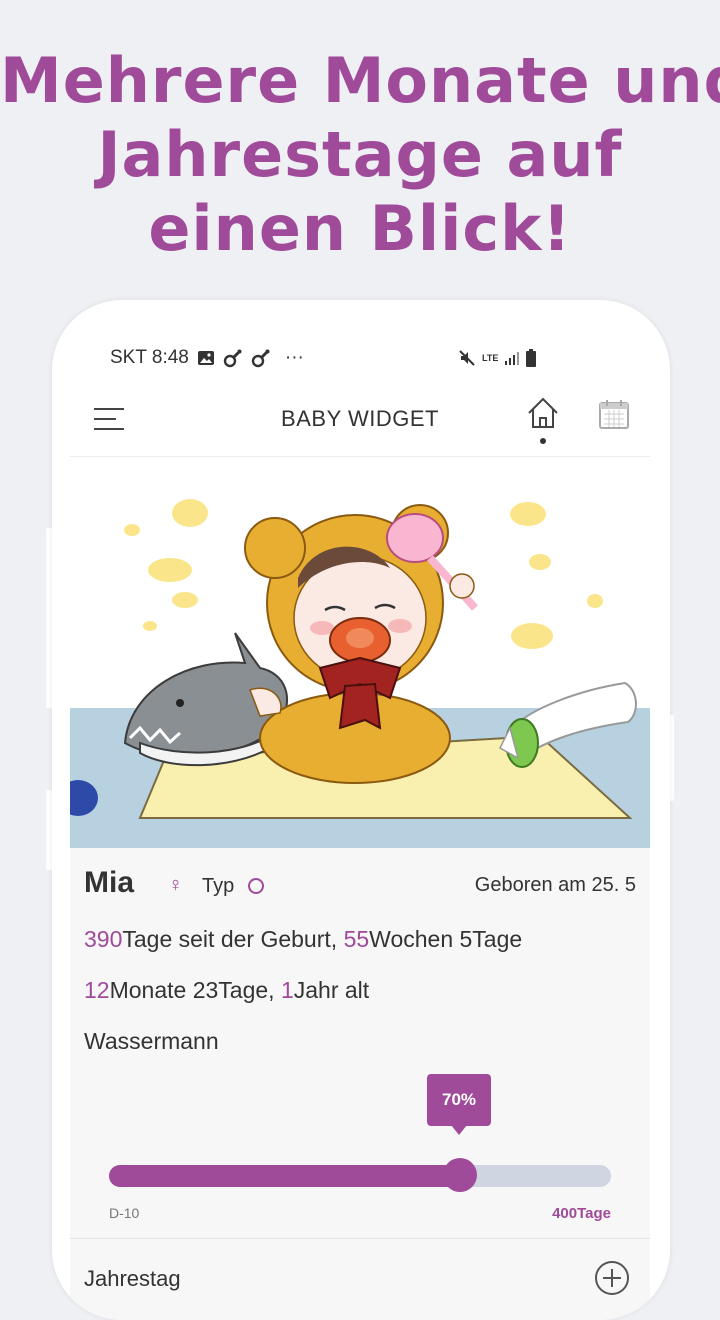  What do you see at coordinates (294, 357) in the screenshot?
I see `more-notifications: ···` at bounding box center [294, 357].